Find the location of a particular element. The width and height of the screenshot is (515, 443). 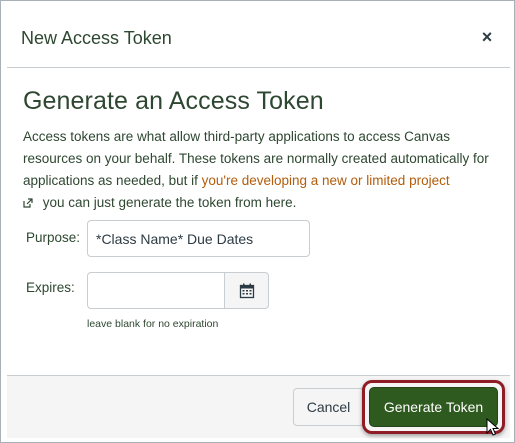

close-icon: × is located at coordinates (487, 37).